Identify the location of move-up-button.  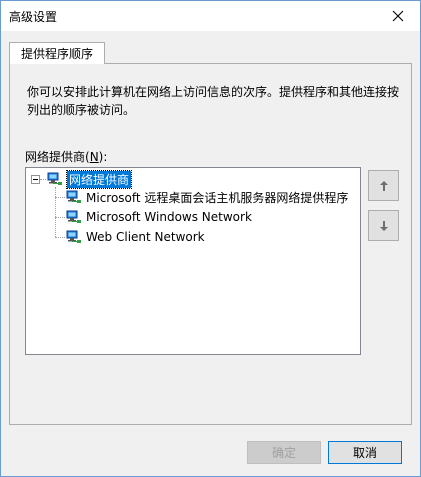
(383, 185).